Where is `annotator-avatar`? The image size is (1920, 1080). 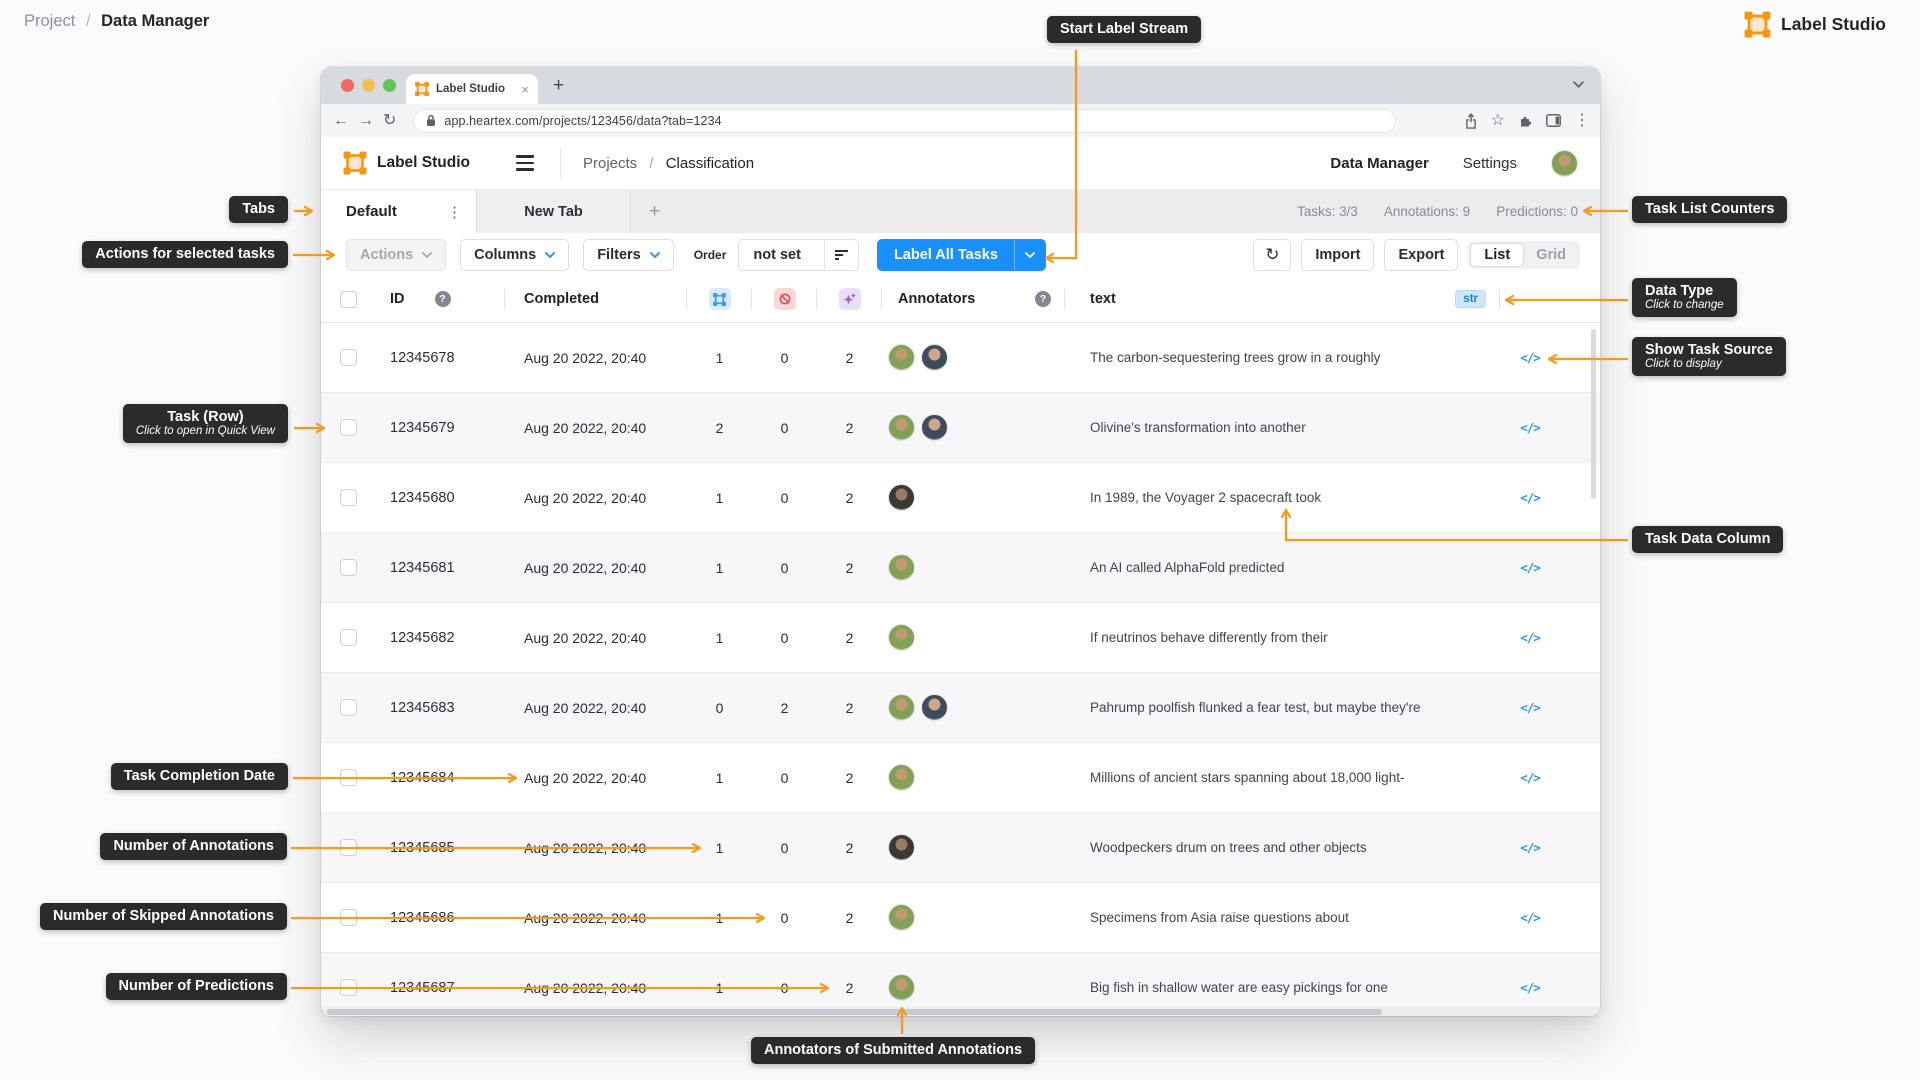
annotator-avatar is located at coordinates (901, 427).